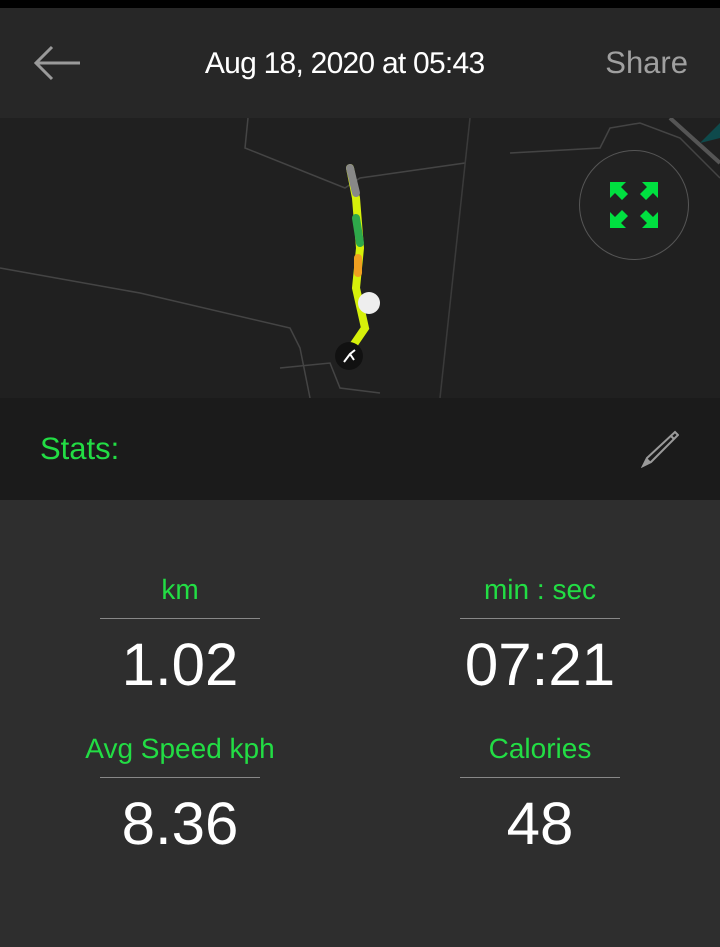 The height and width of the screenshot is (947, 720). Describe the element at coordinates (180, 665) in the screenshot. I see `stat-value: 1.02` at that location.